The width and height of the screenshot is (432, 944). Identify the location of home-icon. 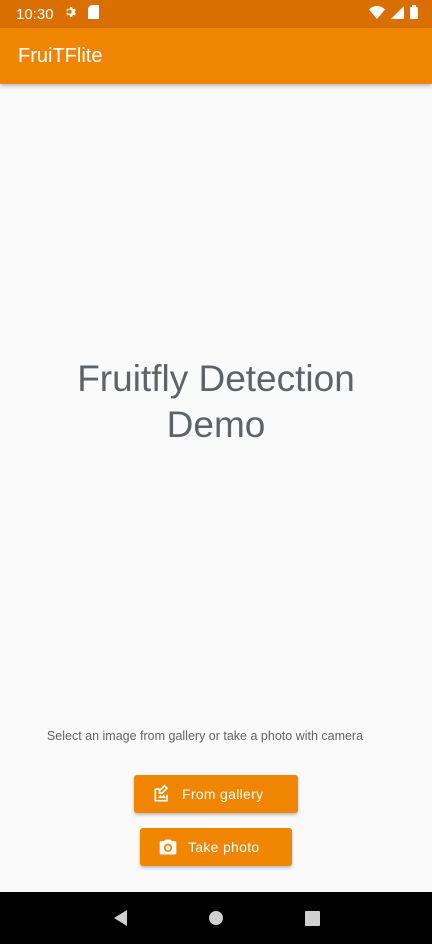
(216, 918).